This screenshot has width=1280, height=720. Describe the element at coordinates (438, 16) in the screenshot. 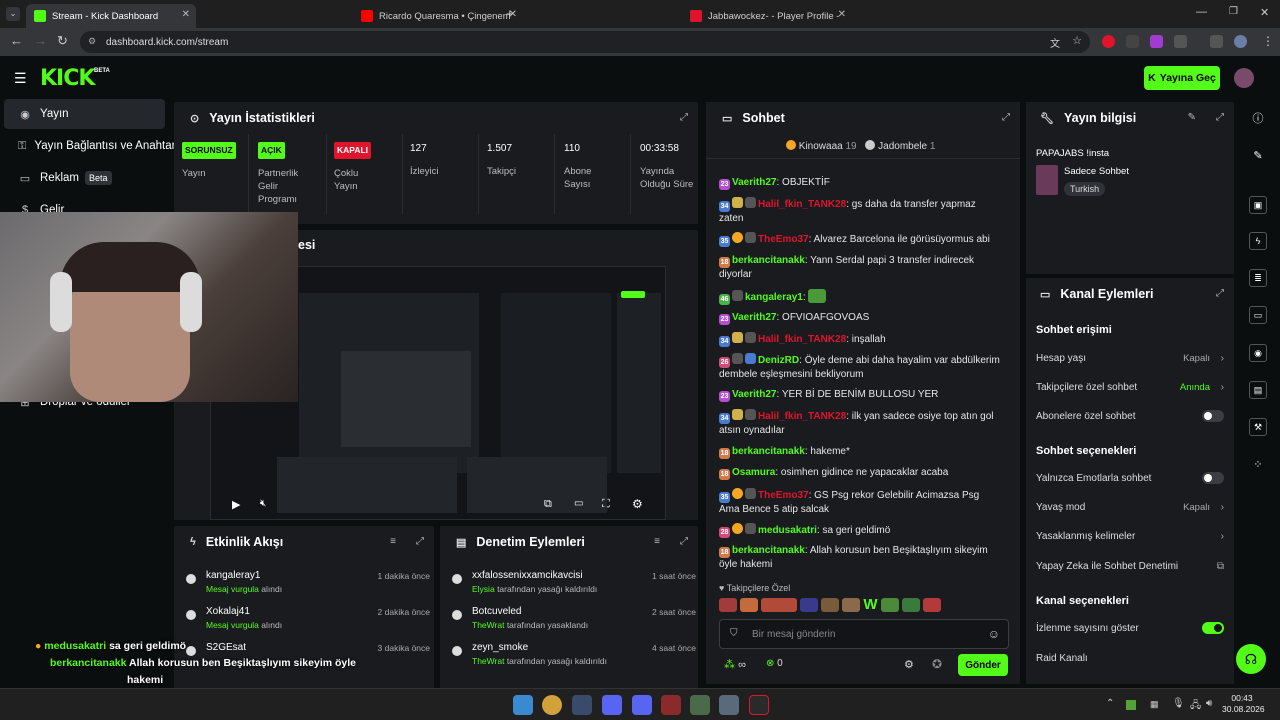

I see `tab-youtube: Ricardo Quaresma • Çingenem ✕` at that location.